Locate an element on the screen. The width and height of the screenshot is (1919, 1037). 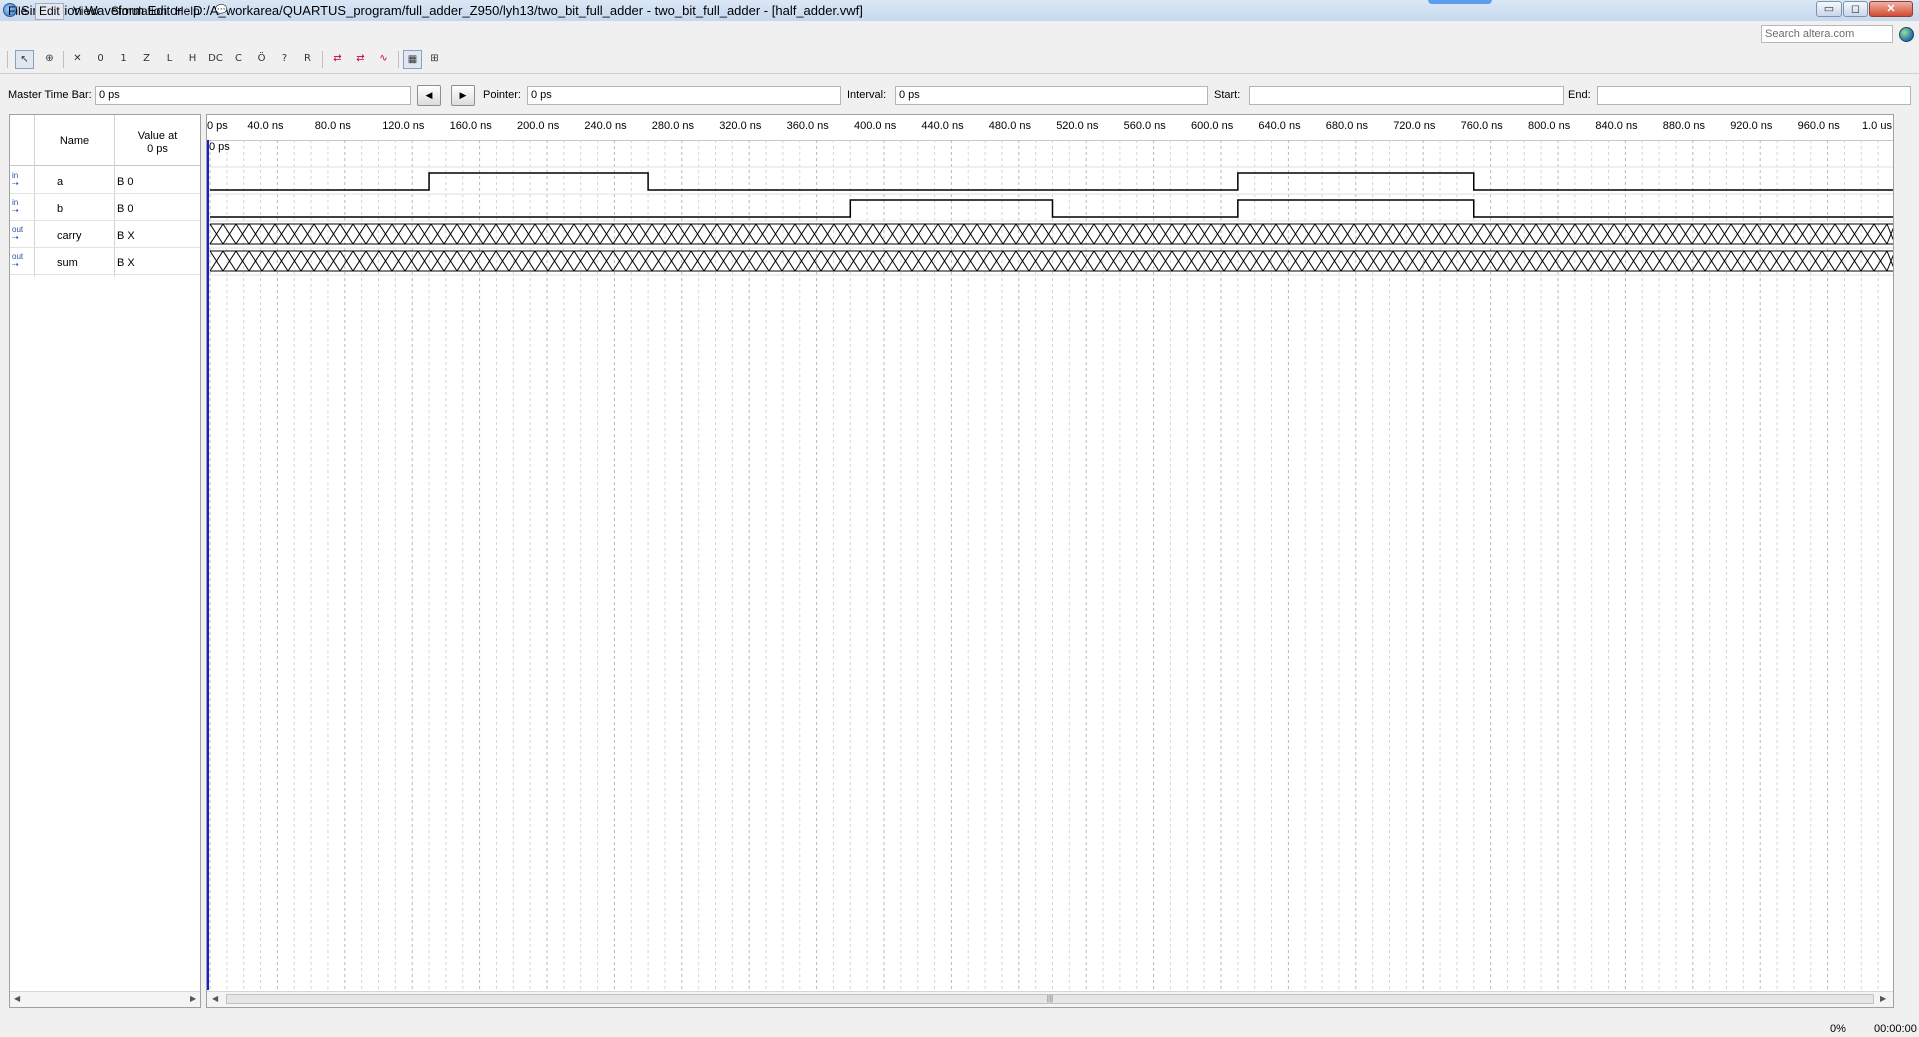
run-functional-simulation-icon: ⇄ is located at coordinates (337, 59).